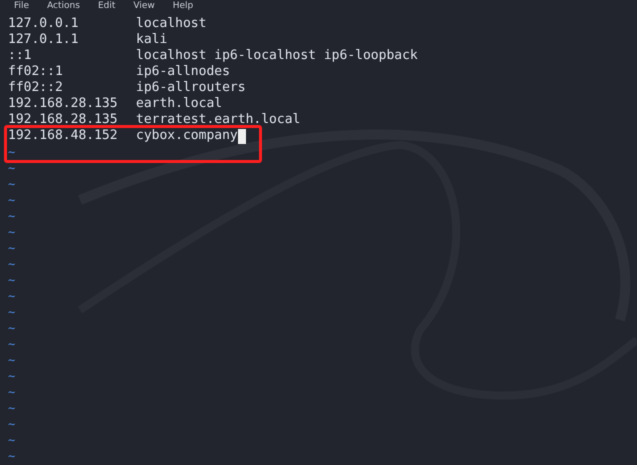 The height and width of the screenshot is (465, 637). Describe the element at coordinates (171, 24) in the screenshot. I see `hostname: localhost` at that location.